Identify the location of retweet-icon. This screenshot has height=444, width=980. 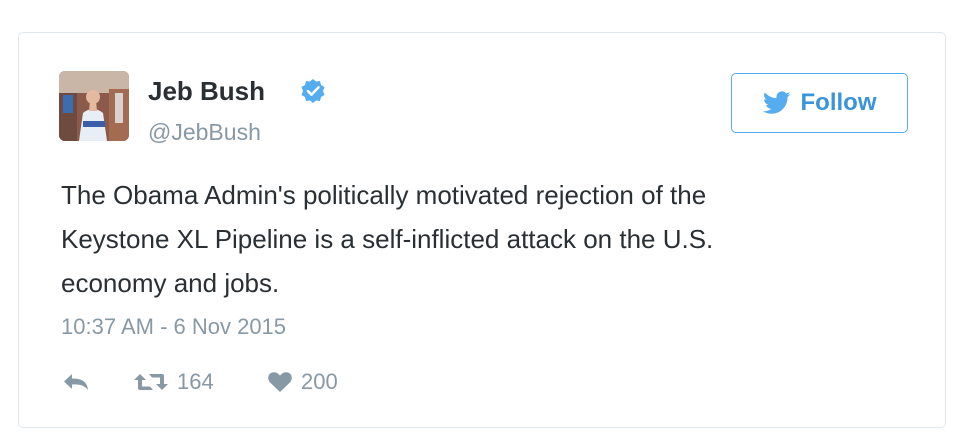
(151, 382).